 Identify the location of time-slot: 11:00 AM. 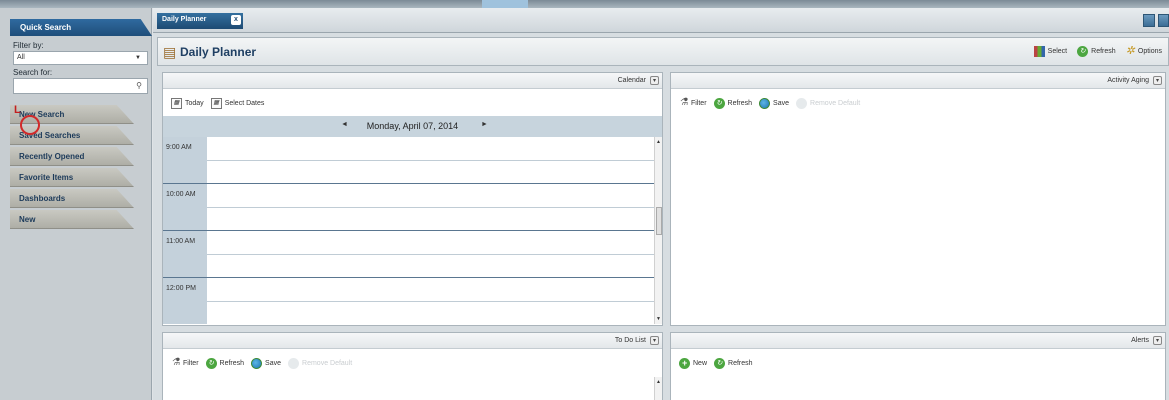
(408, 254).